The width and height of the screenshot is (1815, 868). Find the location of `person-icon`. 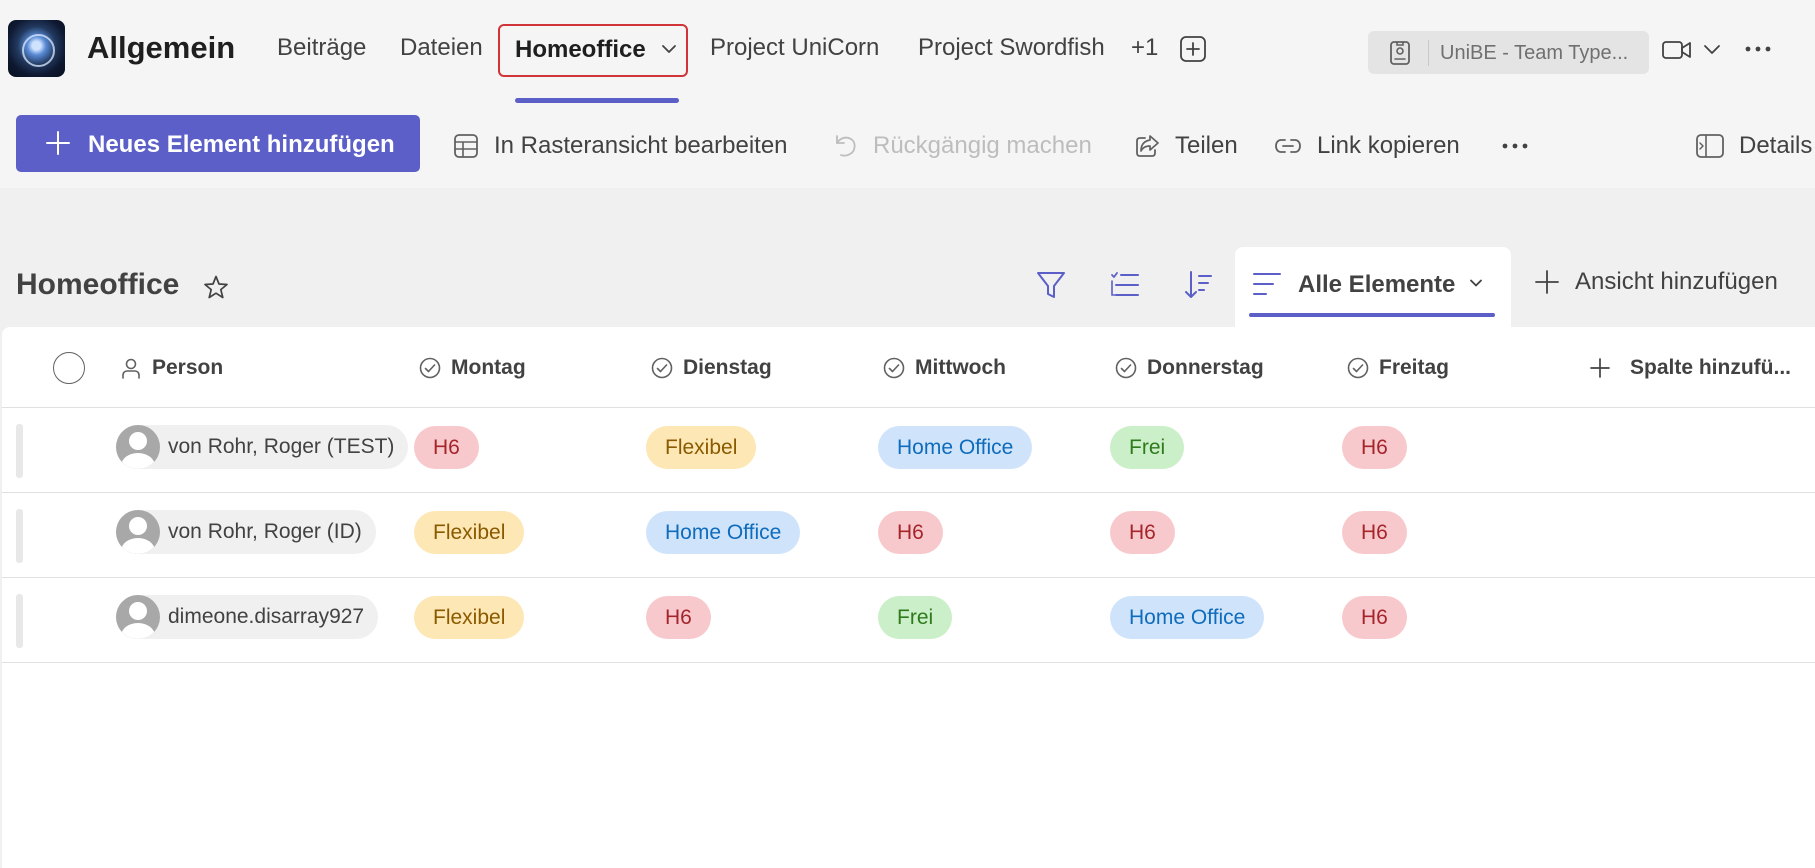

person-icon is located at coordinates (131, 368).